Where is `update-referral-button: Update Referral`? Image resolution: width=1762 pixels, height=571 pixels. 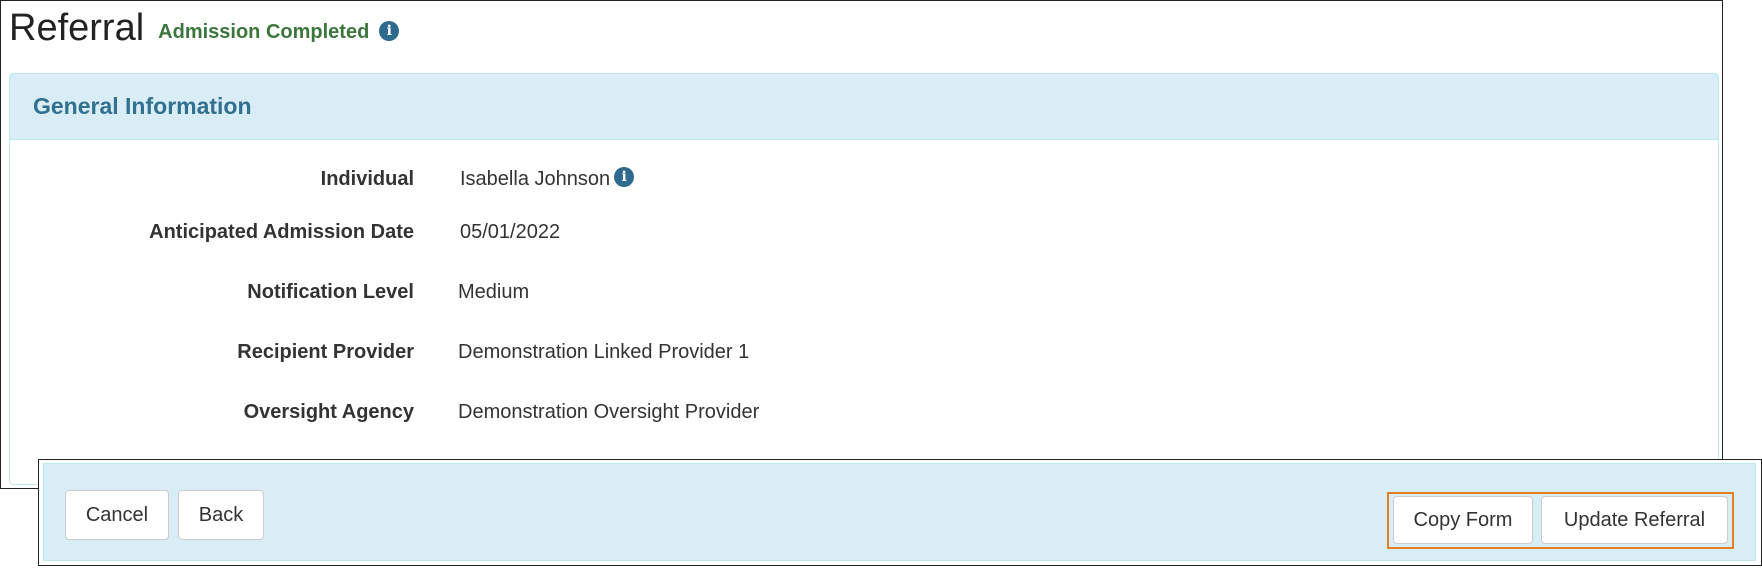 update-referral-button: Update Referral is located at coordinates (1634, 520).